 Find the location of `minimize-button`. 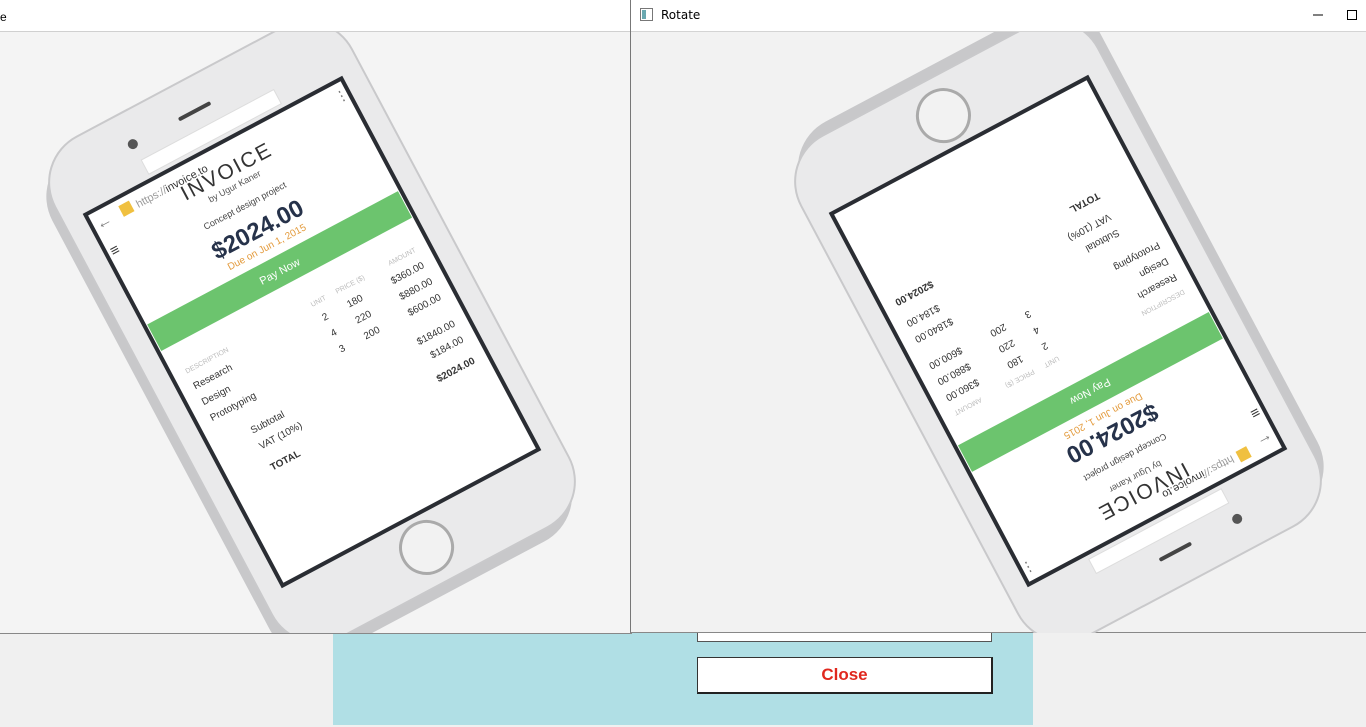

minimize-button is located at coordinates (1318, 15).